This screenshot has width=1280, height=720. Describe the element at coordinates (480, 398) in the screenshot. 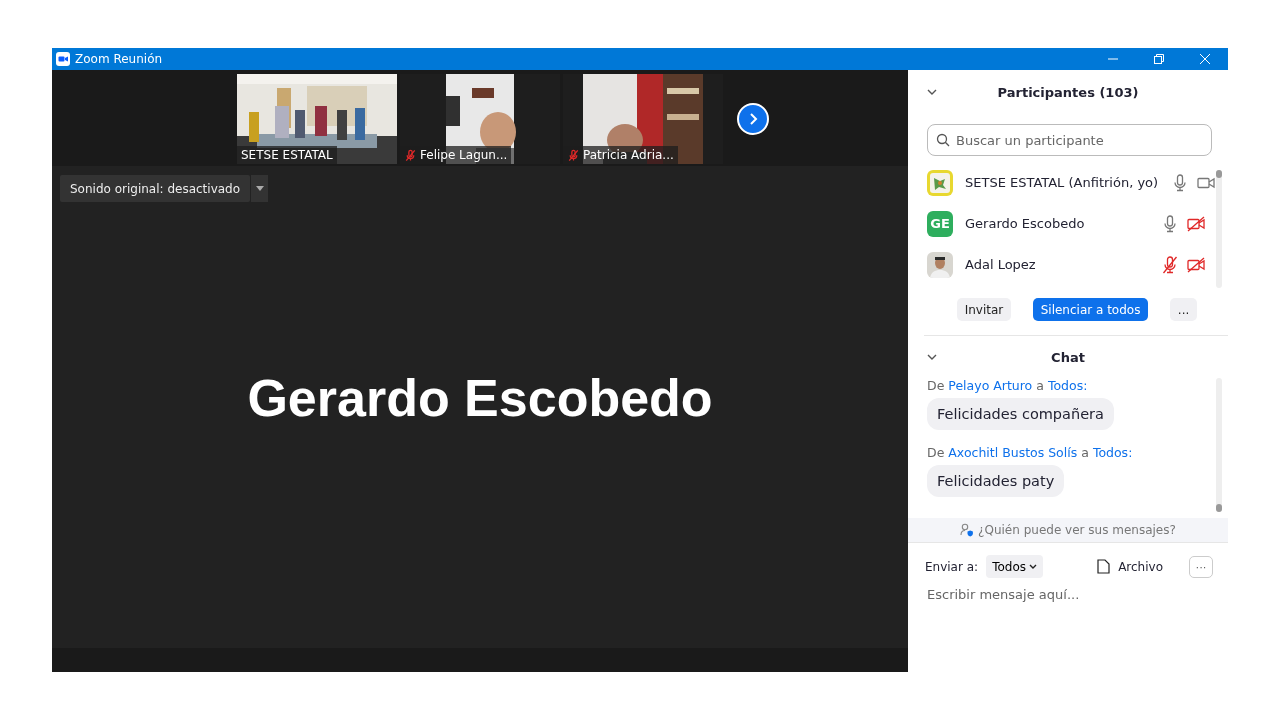

I see `active-speaker-name: Gerardo Escobedo` at that location.